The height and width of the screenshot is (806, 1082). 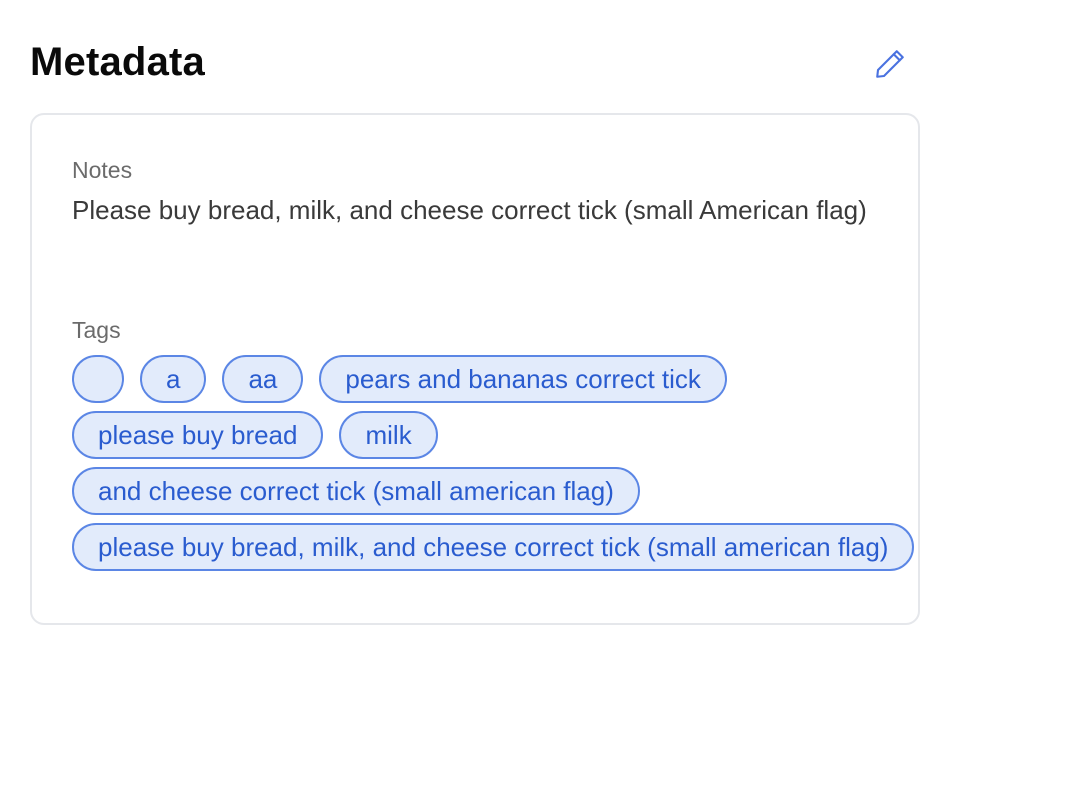 I want to click on tag-row: a aa pears and bananas correct tick, so click(x=572, y=379).